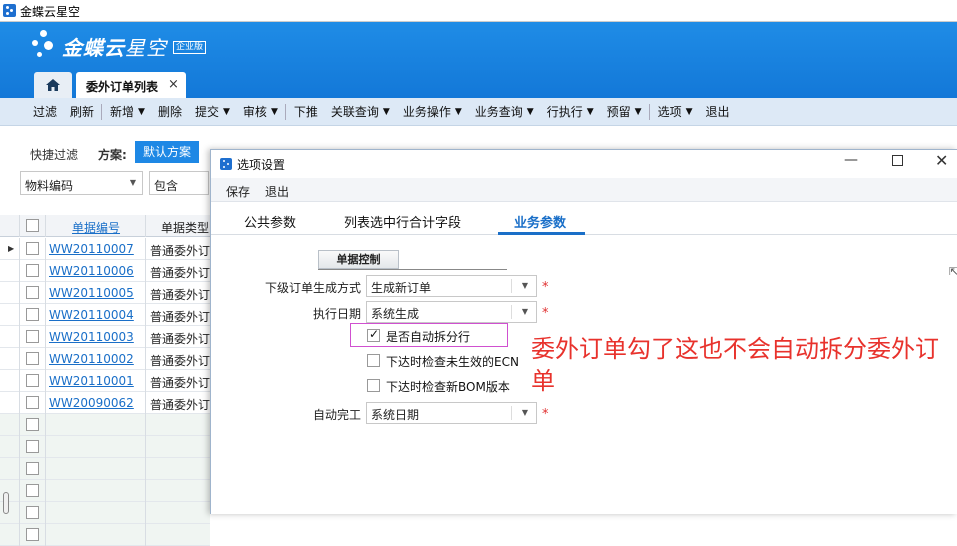  I want to click on exit-button: 退出, so click(277, 191).